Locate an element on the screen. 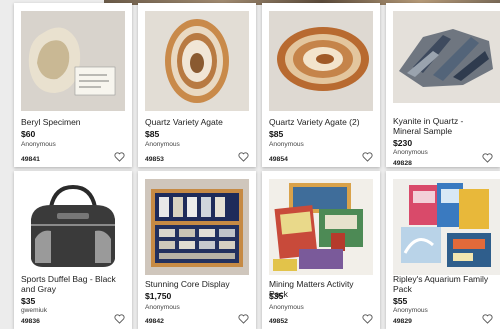 The image size is (500, 329). product-price: $60 is located at coordinates (28, 134).